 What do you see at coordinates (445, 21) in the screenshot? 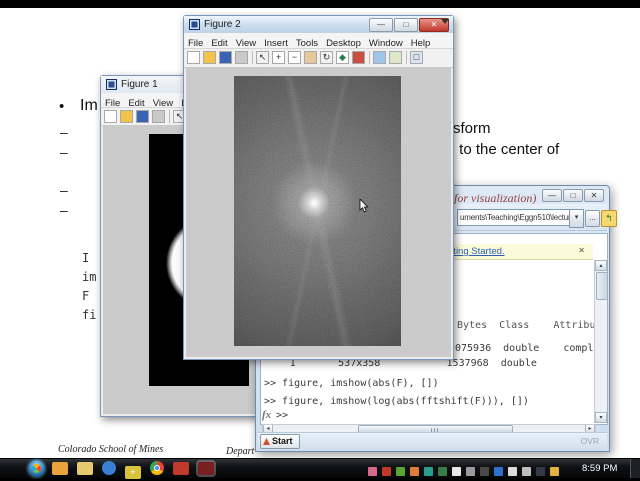
I see `dock-arrow-icon` at bounding box center [445, 21].